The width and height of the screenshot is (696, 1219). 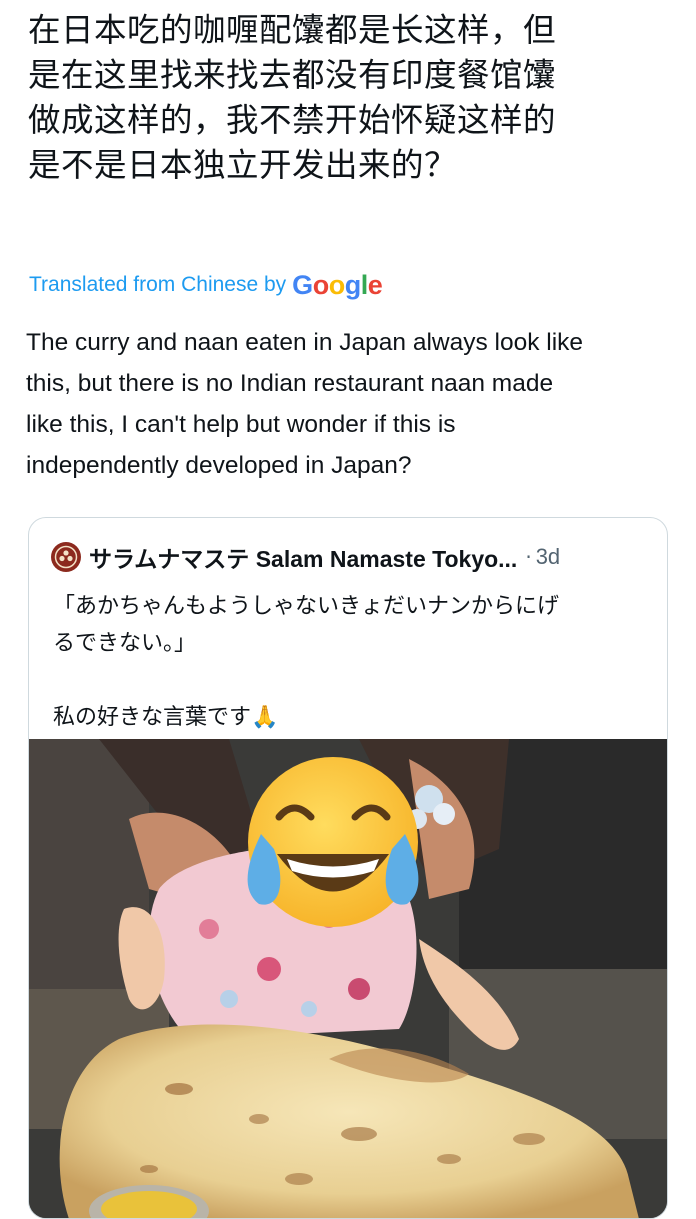 I want to click on quoted-tweet-header: サラムナマステ Salam Namaste Tokyo... · 3d, so click(x=305, y=557).